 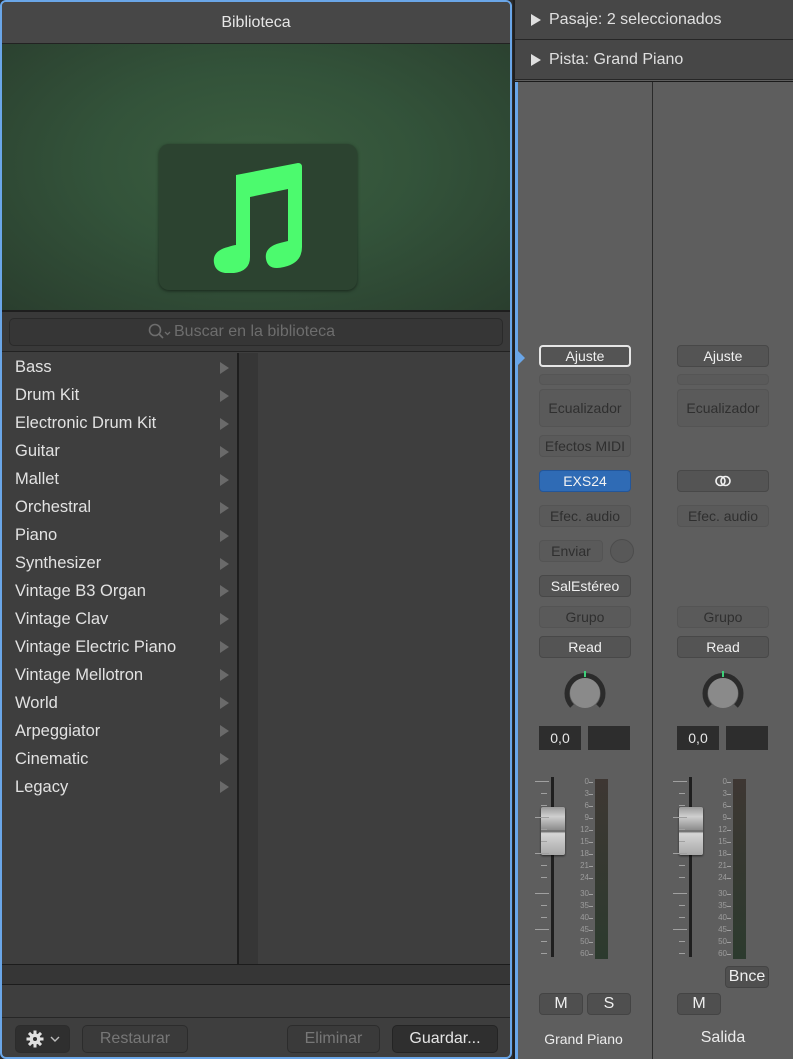 I want to click on category-item: Electronic Drum Kit, so click(x=119, y=424).